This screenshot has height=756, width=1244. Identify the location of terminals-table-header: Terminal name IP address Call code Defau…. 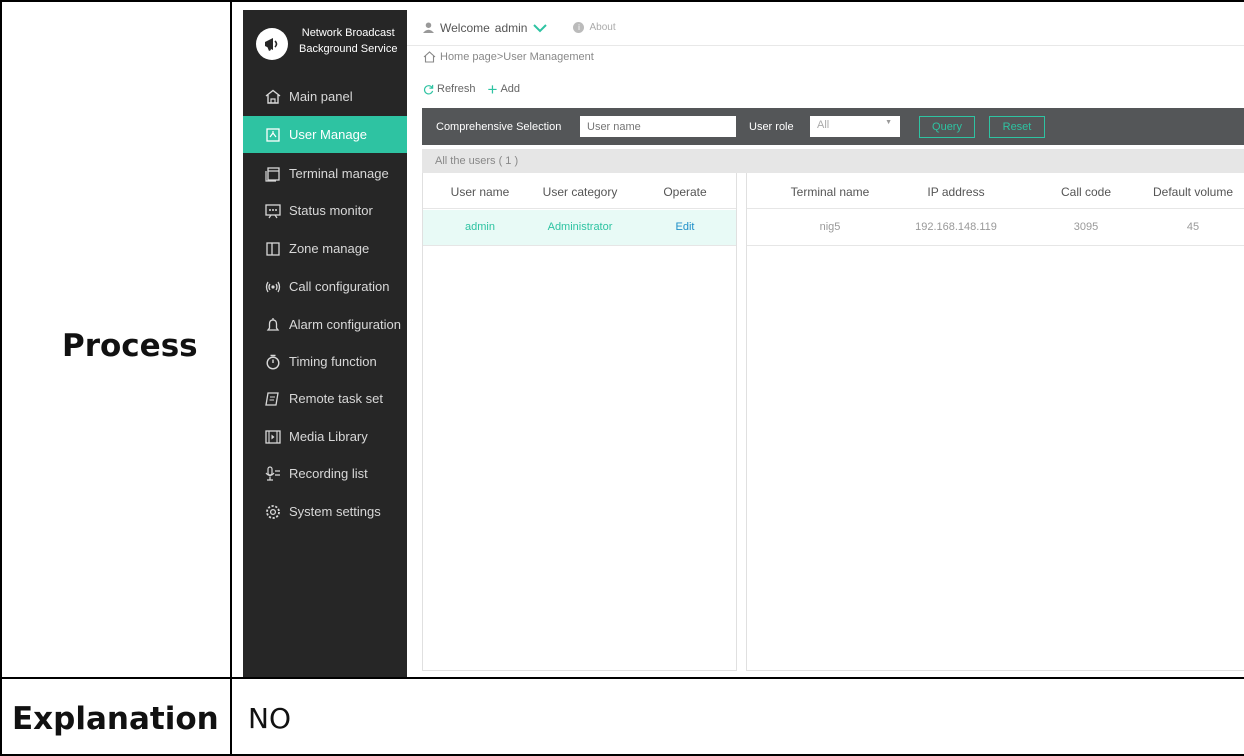
(995, 191).